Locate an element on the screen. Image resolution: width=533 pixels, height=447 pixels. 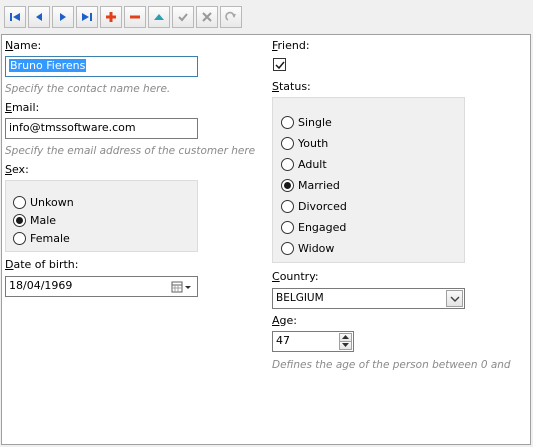
edit-up-icon is located at coordinates (159, 17).